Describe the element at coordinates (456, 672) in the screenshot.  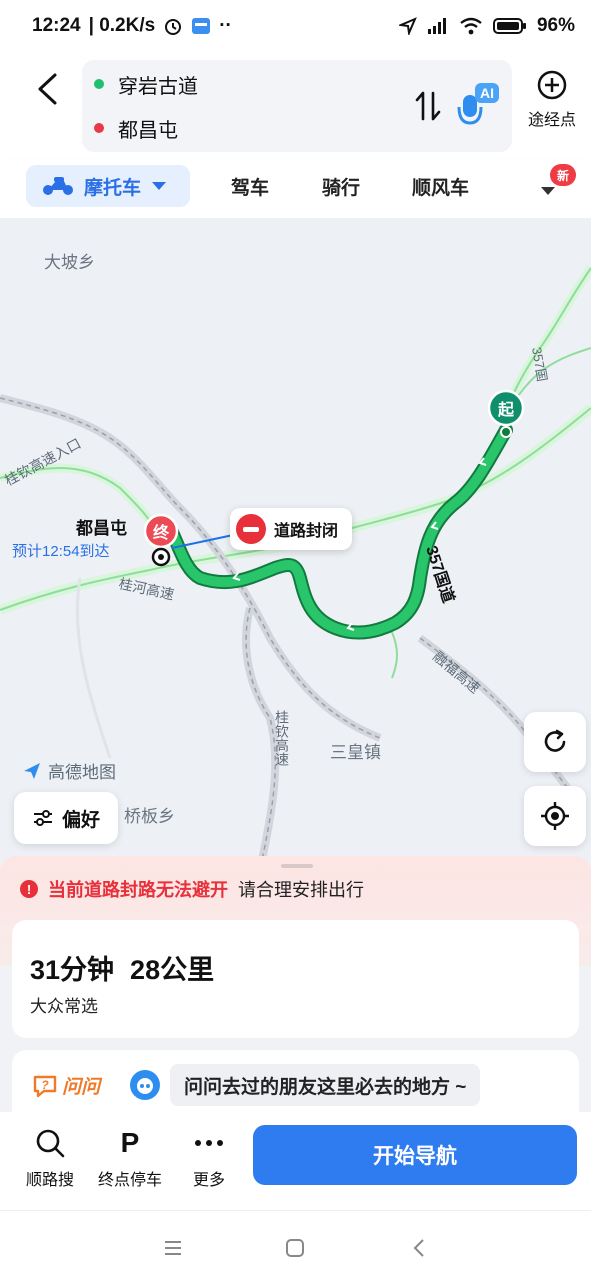
I see `road-label-rongfu: 融福高速` at that location.